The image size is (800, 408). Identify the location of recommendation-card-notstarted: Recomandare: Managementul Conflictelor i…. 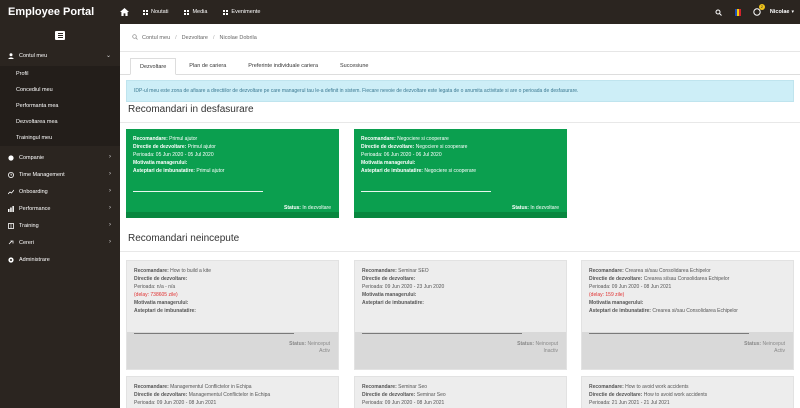
(232, 392).